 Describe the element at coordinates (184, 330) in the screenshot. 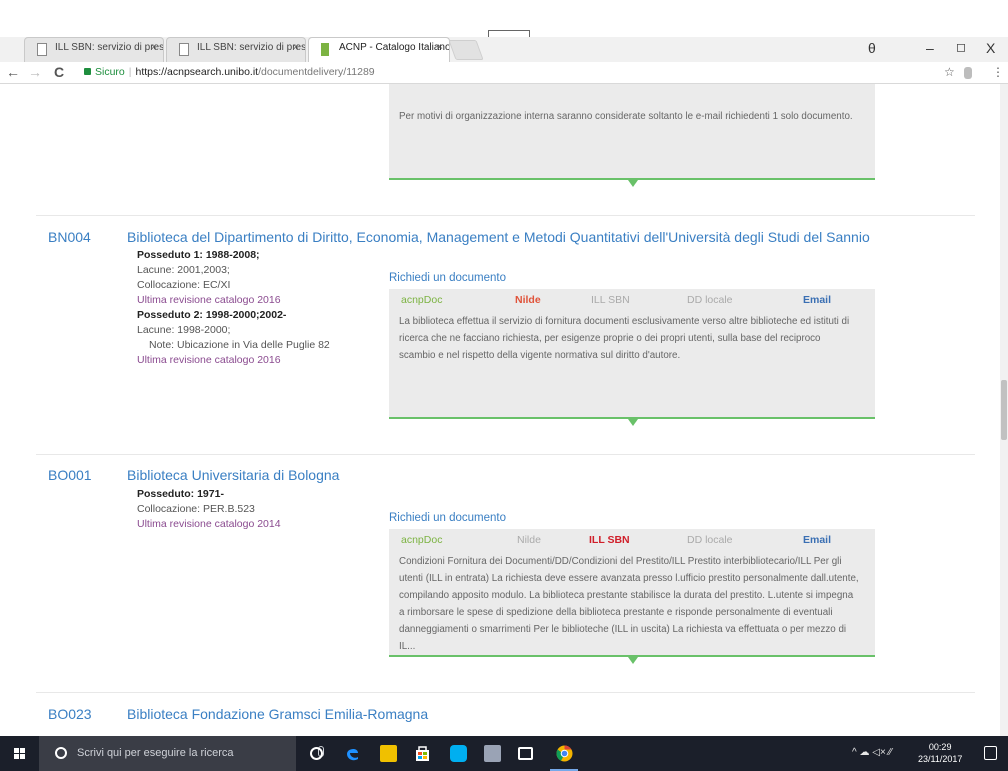

I see `holding-gaps: Lacune: 1998-2000;` at that location.